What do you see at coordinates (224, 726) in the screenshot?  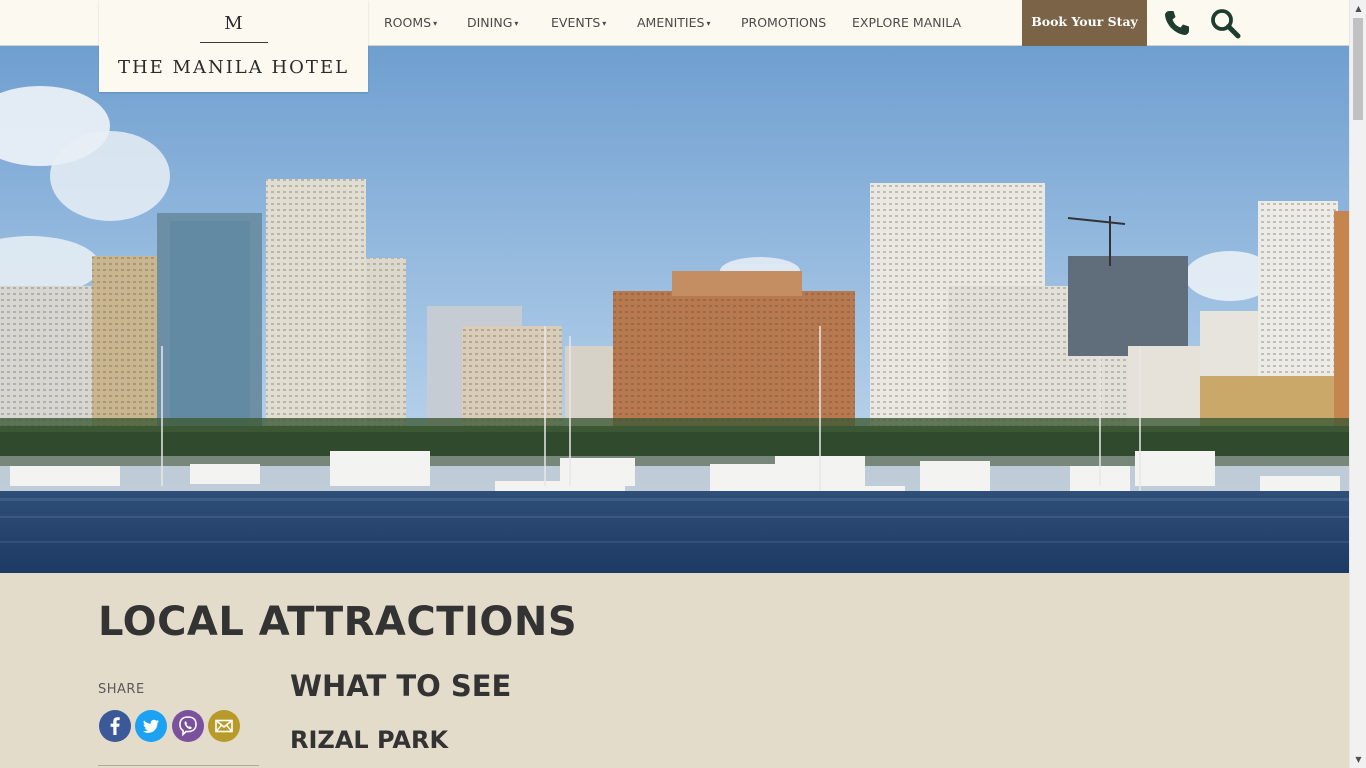 I see `email-icon` at bounding box center [224, 726].